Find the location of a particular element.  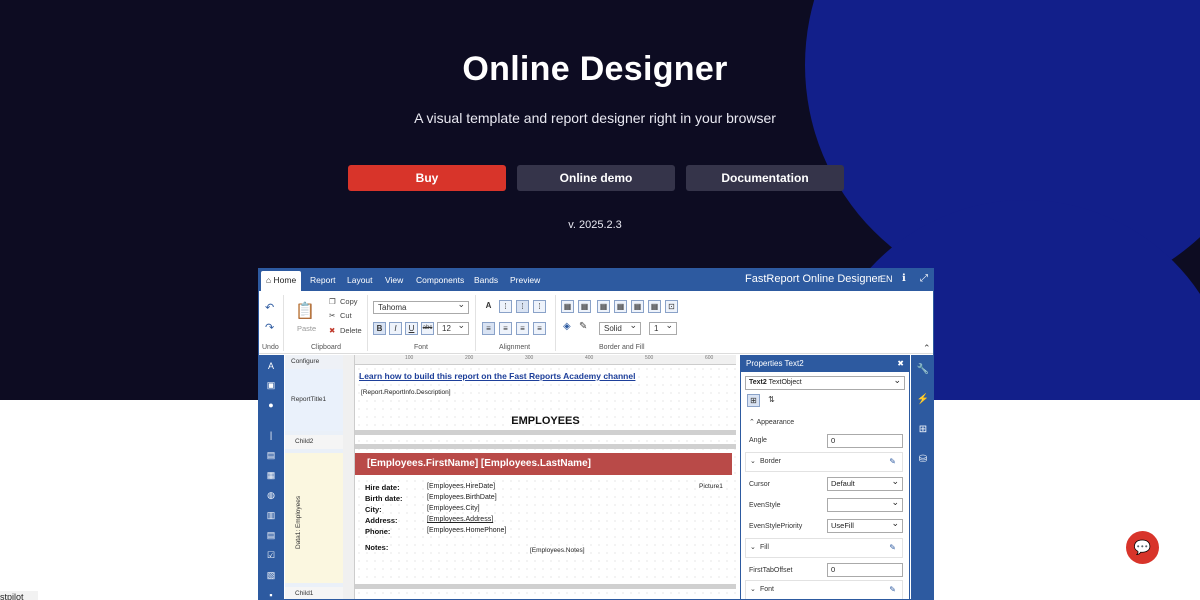

text-object-icon: A is located at coordinates (271, 366).